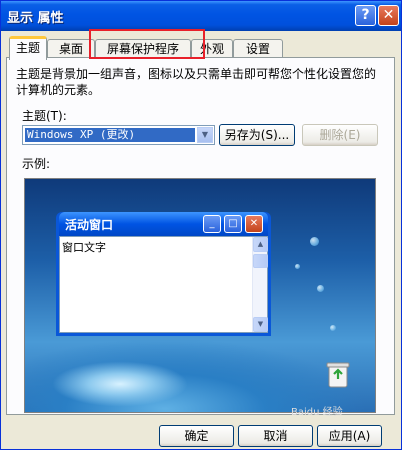 This screenshot has width=402, height=450. I want to click on watermark: Baidu 经验, so click(317, 412).